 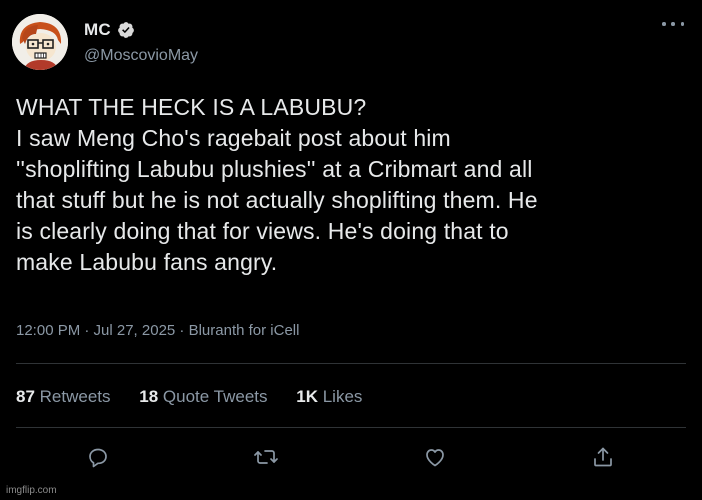 What do you see at coordinates (603, 457) in the screenshot?
I see `share-icon` at bounding box center [603, 457].